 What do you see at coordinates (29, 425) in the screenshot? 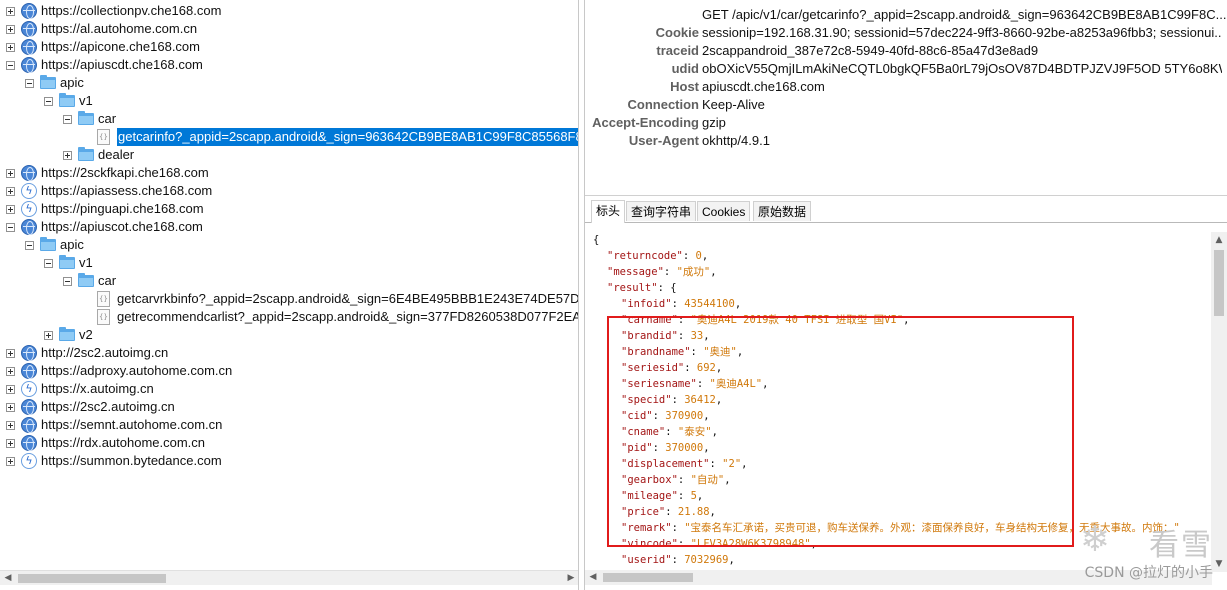
I see `globe-icon` at bounding box center [29, 425].